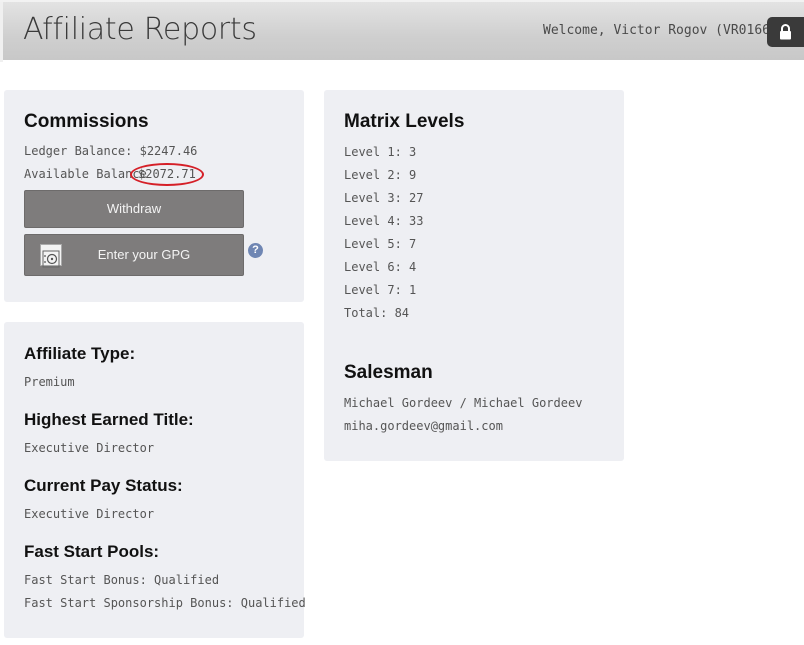 Image resolution: width=804 pixels, height=645 pixels. What do you see at coordinates (85, 174) in the screenshot?
I see `available-balance-label: Available Balance` at bounding box center [85, 174].